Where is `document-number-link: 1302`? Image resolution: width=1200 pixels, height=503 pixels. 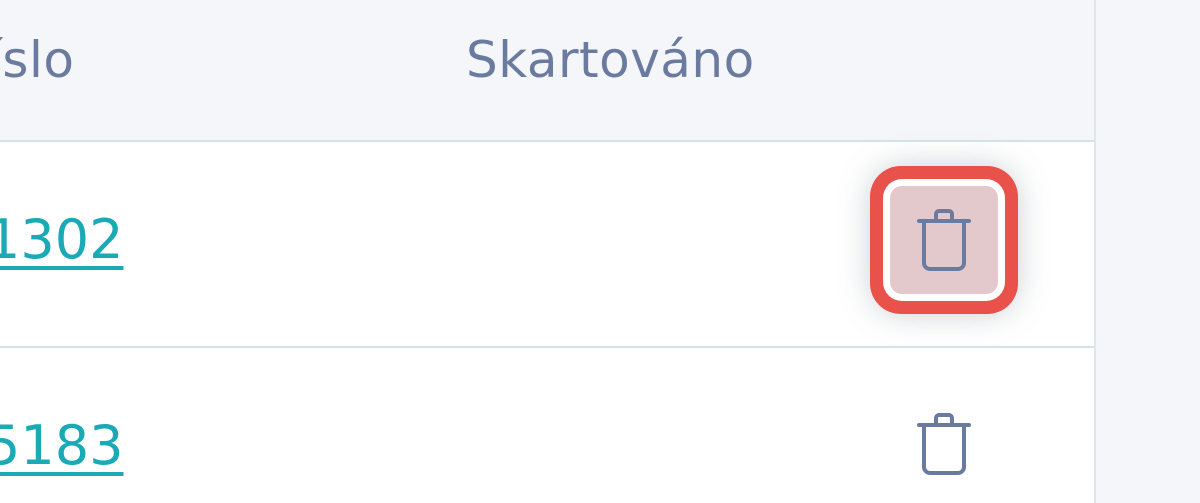 document-number-link: 1302 is located at coordinates (61, 240).